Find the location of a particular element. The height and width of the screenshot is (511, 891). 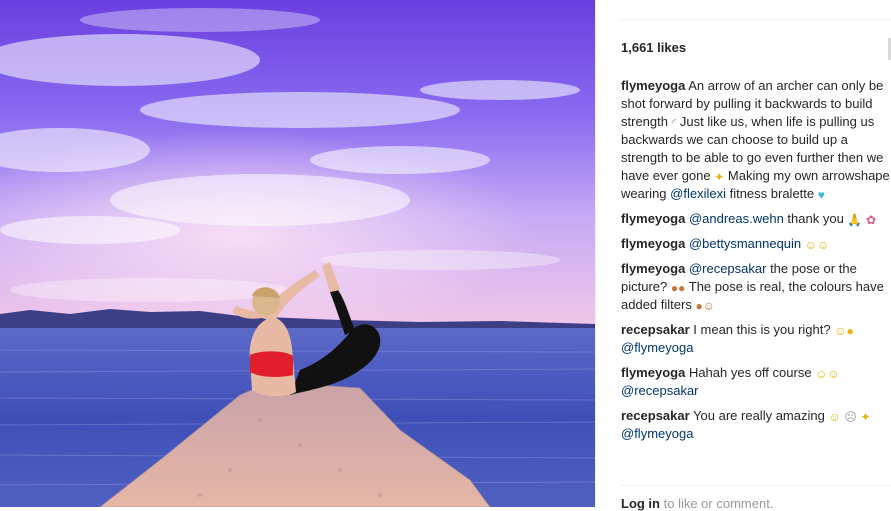

praying-hands-emoji: 🙏 is located at coordinates (855, 220).